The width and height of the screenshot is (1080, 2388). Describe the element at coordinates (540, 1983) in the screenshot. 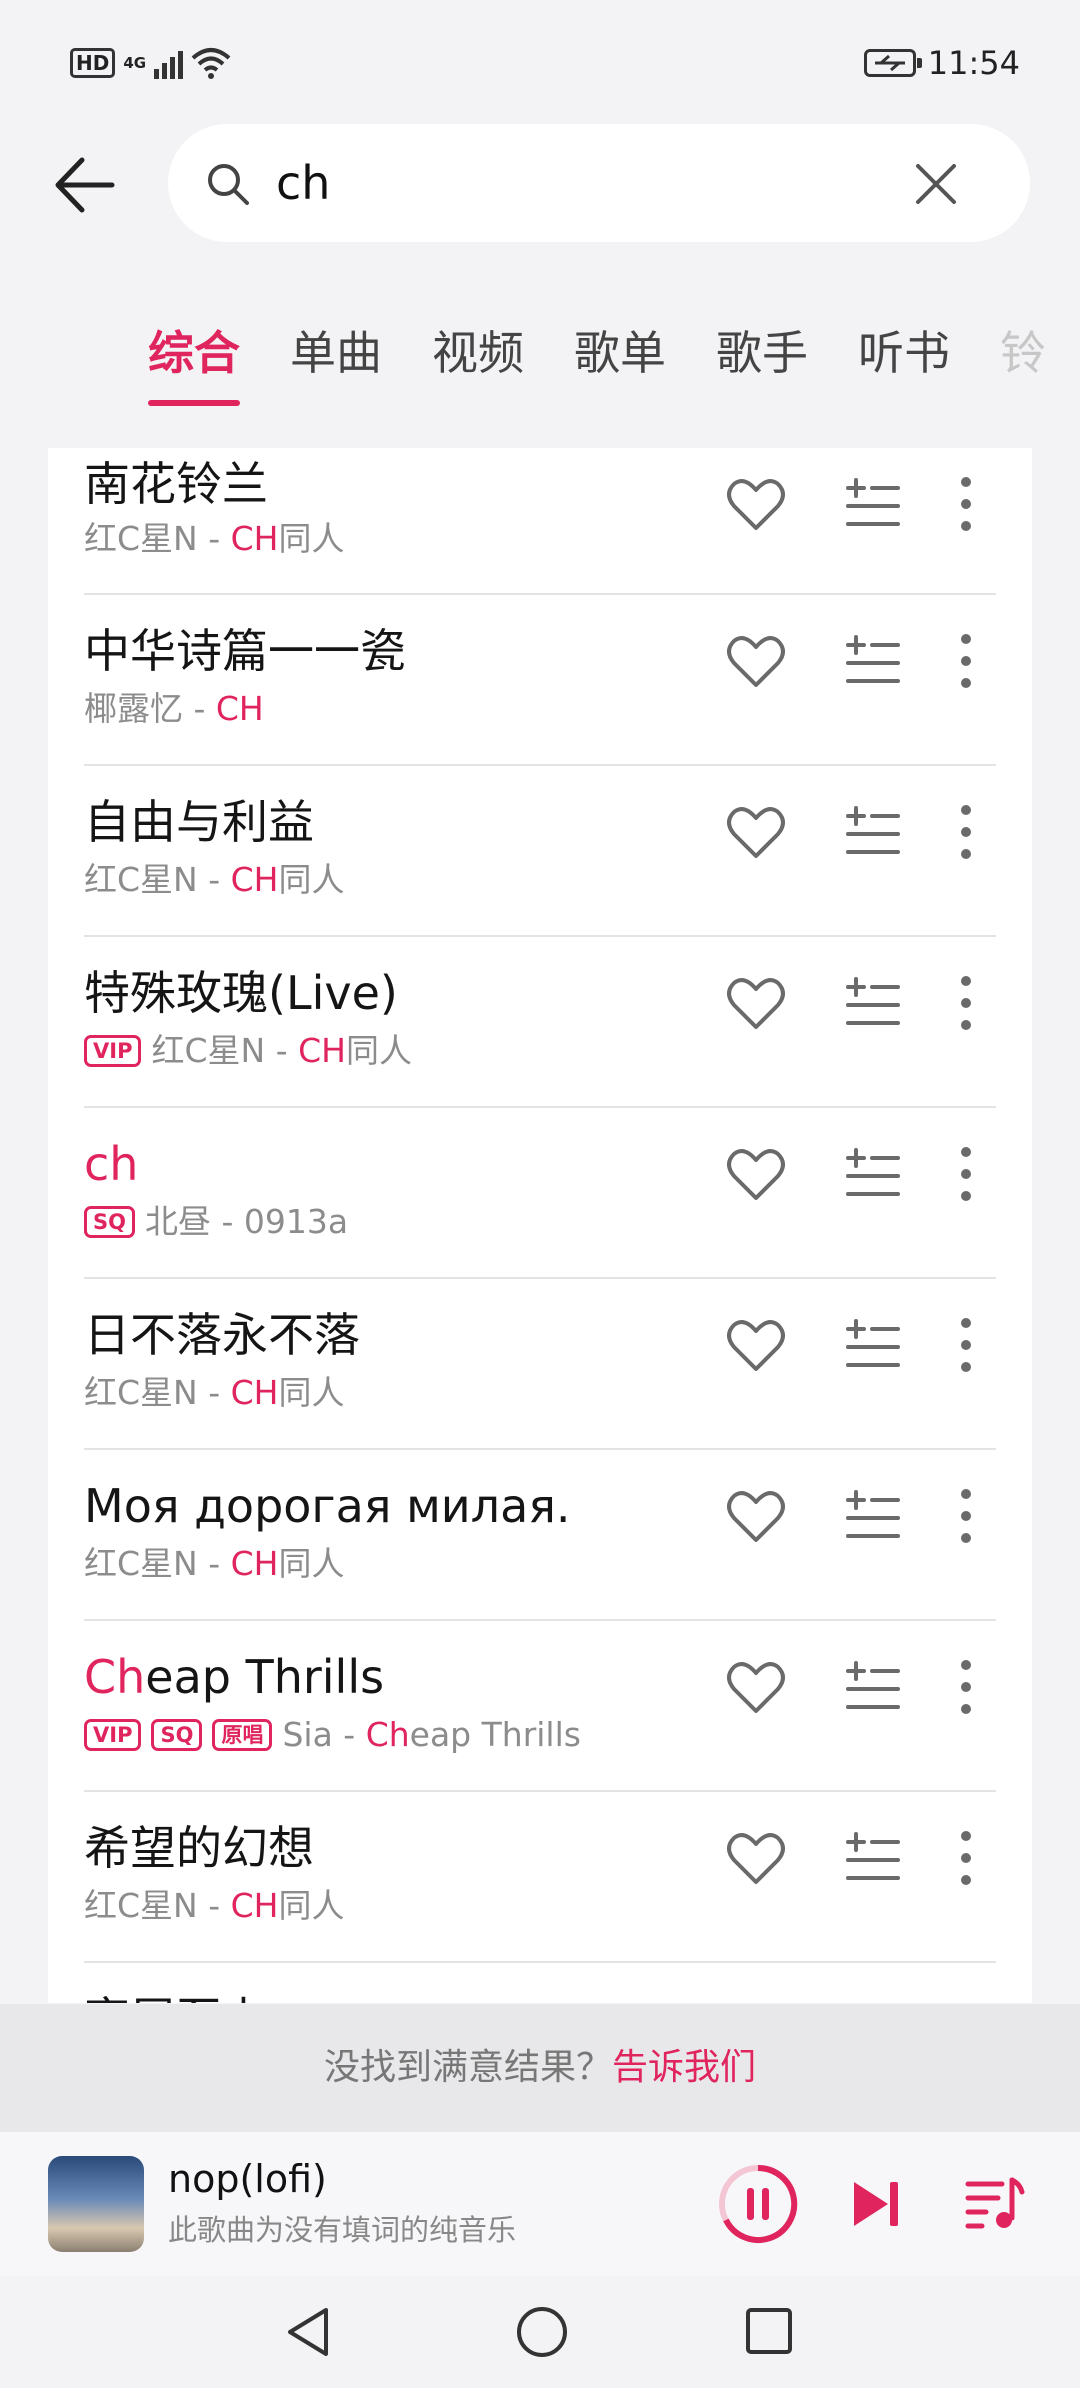

I see `song-row: 斋尾至上` at that location.